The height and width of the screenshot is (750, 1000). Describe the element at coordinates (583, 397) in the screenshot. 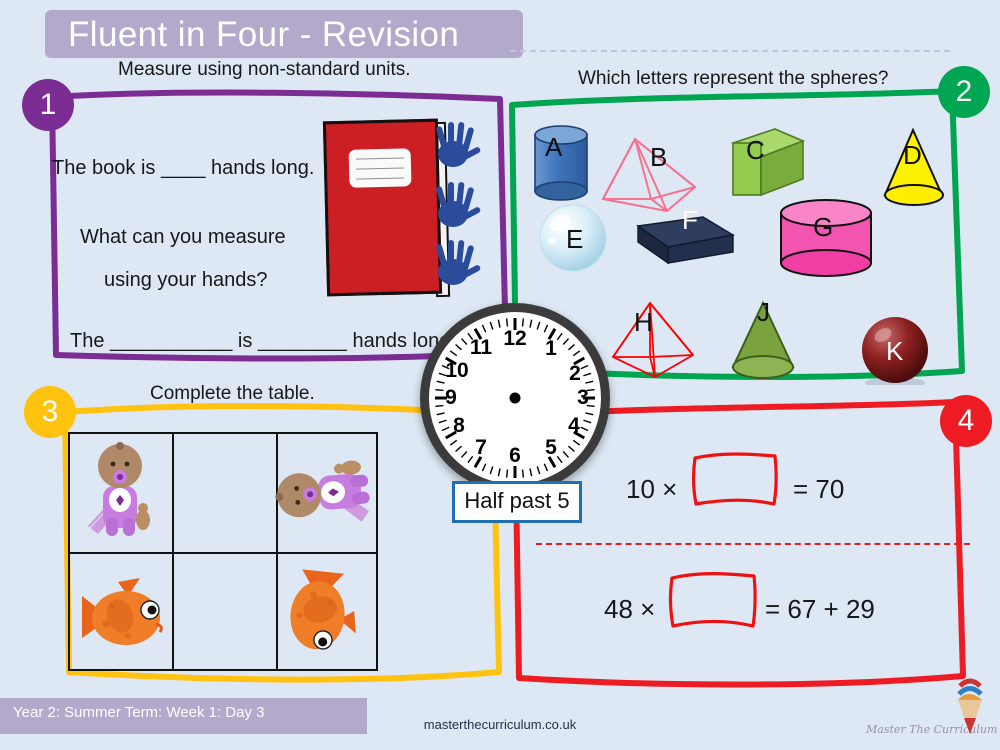

I see `clock-number-3: 3` at that location.